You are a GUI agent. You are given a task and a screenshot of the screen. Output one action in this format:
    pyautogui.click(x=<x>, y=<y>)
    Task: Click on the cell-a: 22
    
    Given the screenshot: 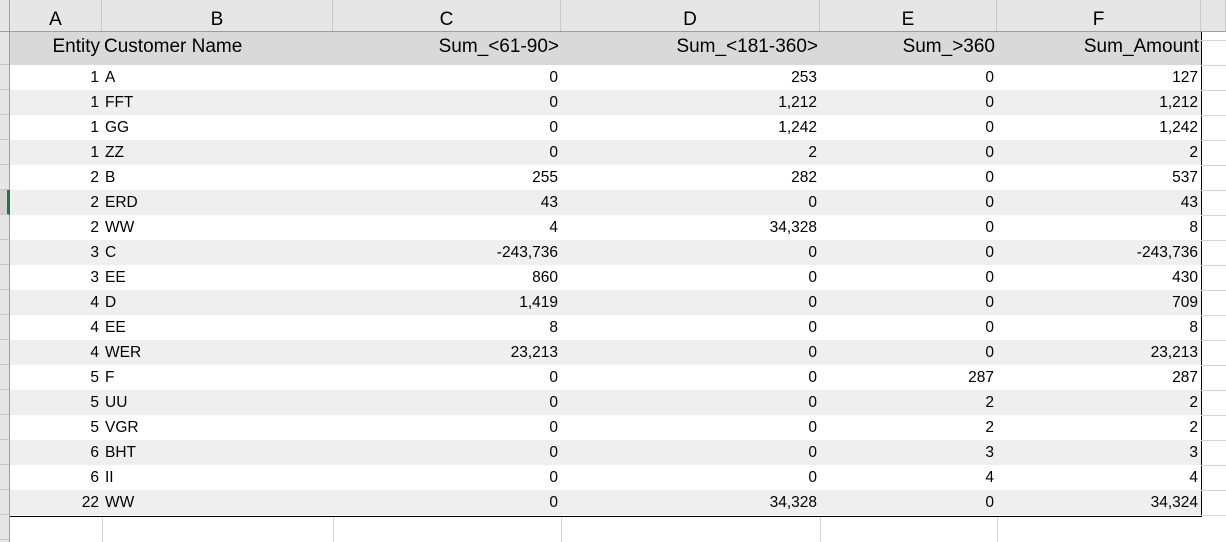 What is the action you would take?
    pyautogui.click(x=56, y=502)
    